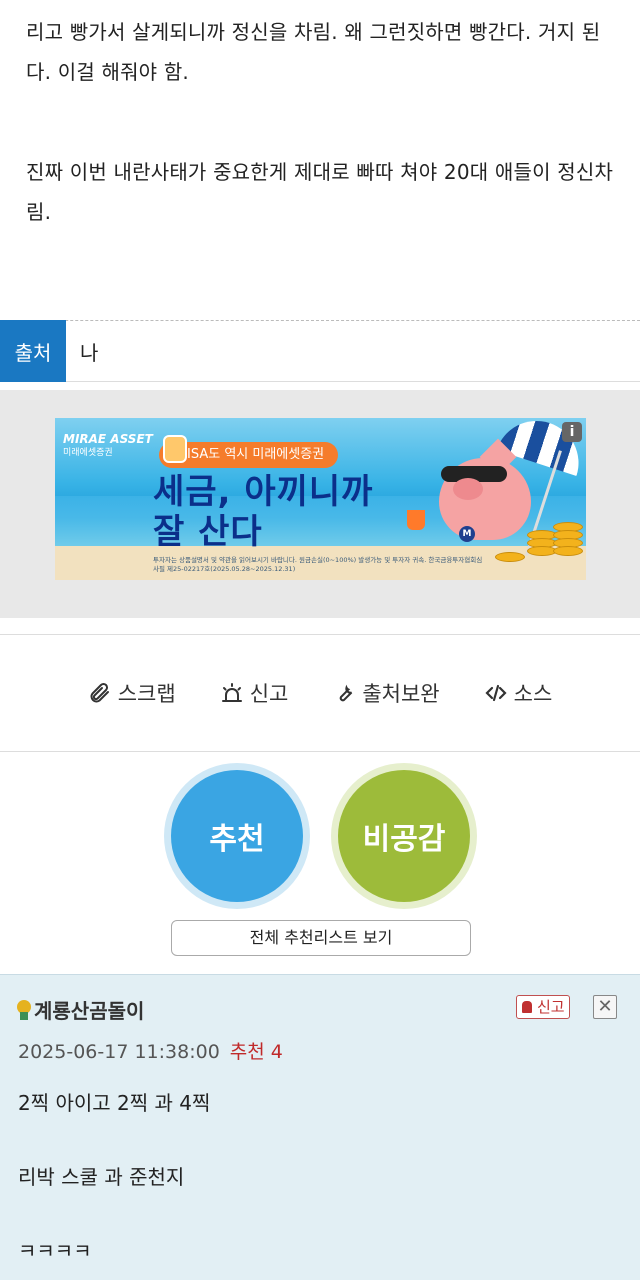 The height and width of the screenshot is (1280, 640). I want to click on ad-headline: 세금, 아끼니까 잘 산다, so click(263, 512).